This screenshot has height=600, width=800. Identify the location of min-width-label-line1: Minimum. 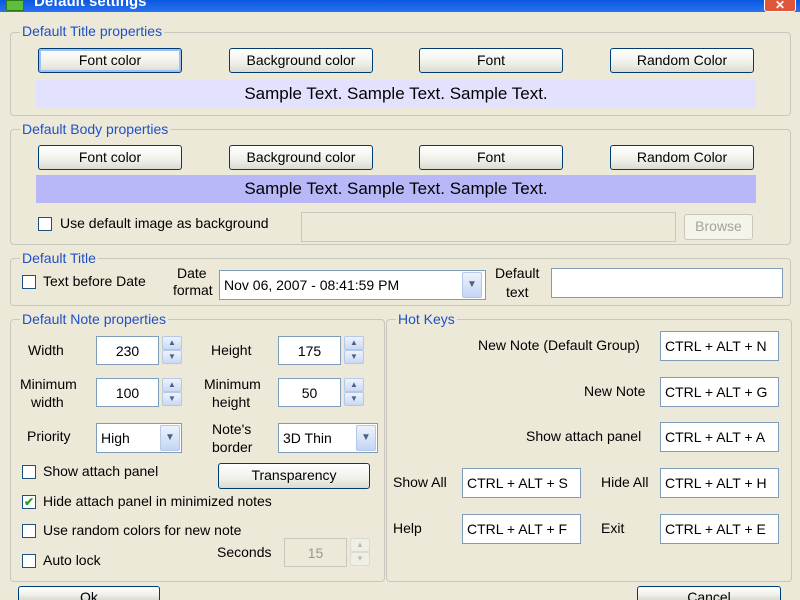
(48, 384).